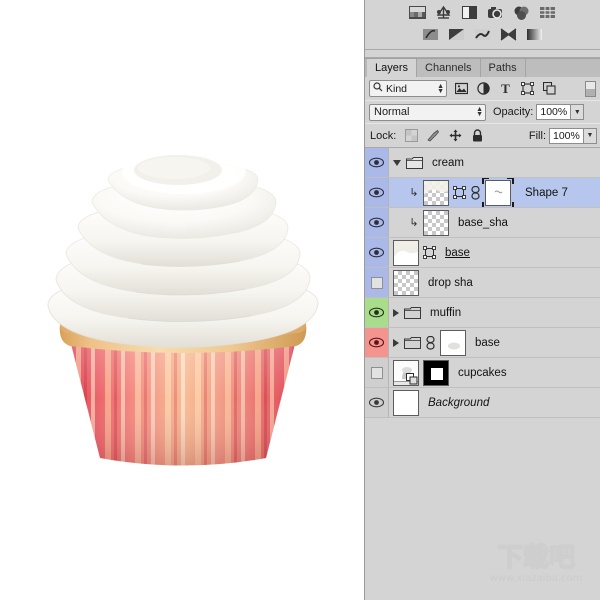  Describe the element at coordinates (456, 35) in the screenshot. I see `black-white-icon` at that location.